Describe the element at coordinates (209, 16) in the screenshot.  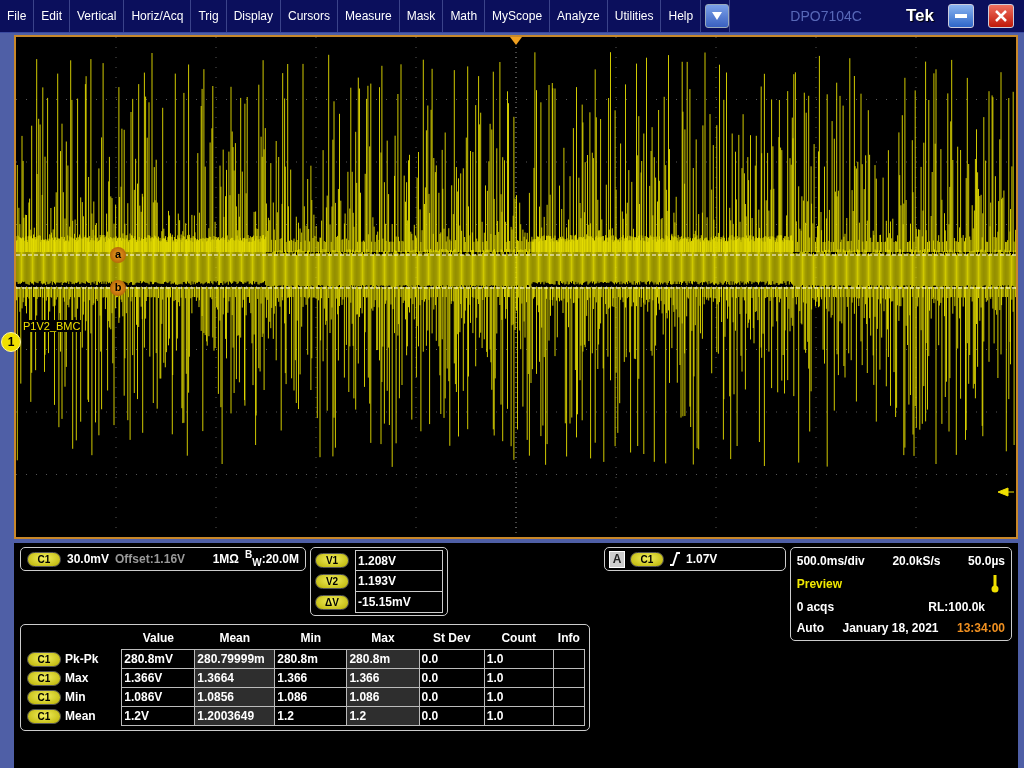
I see `menu-item: Trig` at that location.